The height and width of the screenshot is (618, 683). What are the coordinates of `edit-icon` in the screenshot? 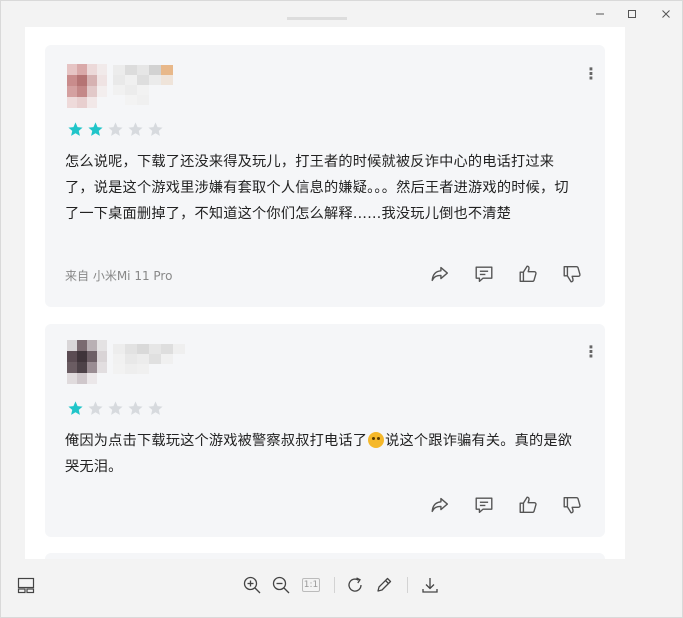 It's located at (384, 584).